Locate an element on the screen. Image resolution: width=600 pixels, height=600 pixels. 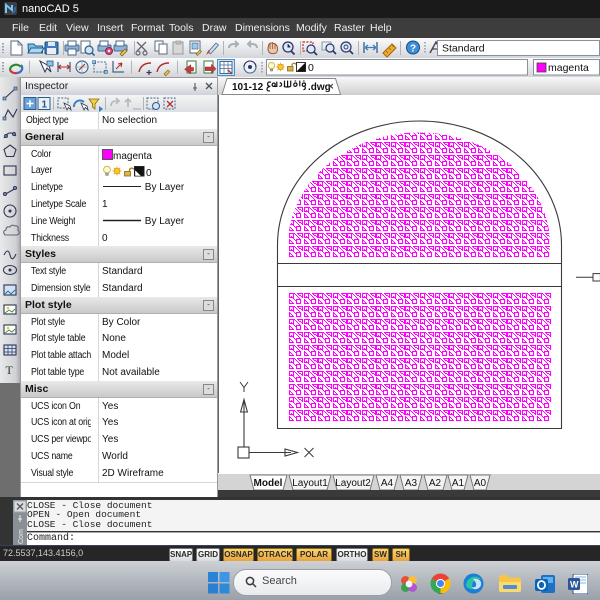
svg-text: Com is located at coordinates (21, 536).